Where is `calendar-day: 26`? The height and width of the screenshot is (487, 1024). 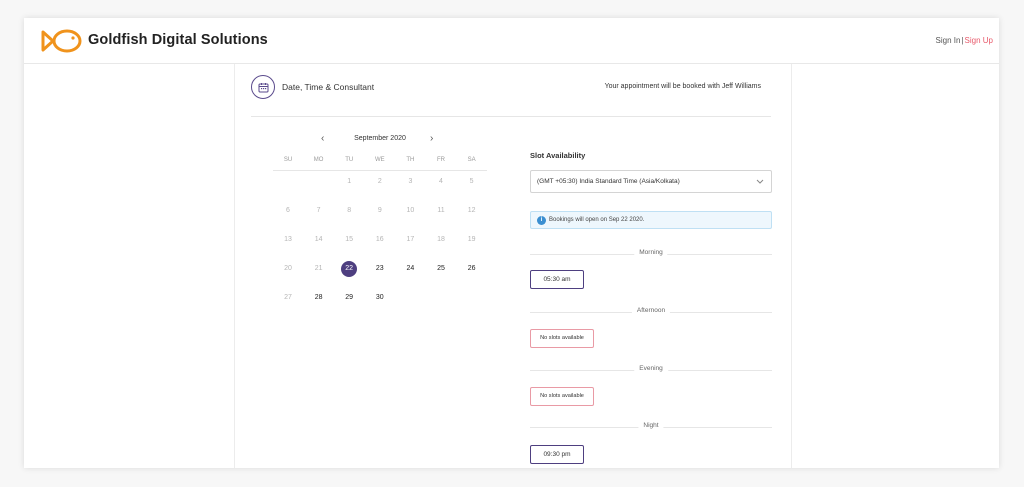 calendar-day: 26 is located at coordinates (472, 269).